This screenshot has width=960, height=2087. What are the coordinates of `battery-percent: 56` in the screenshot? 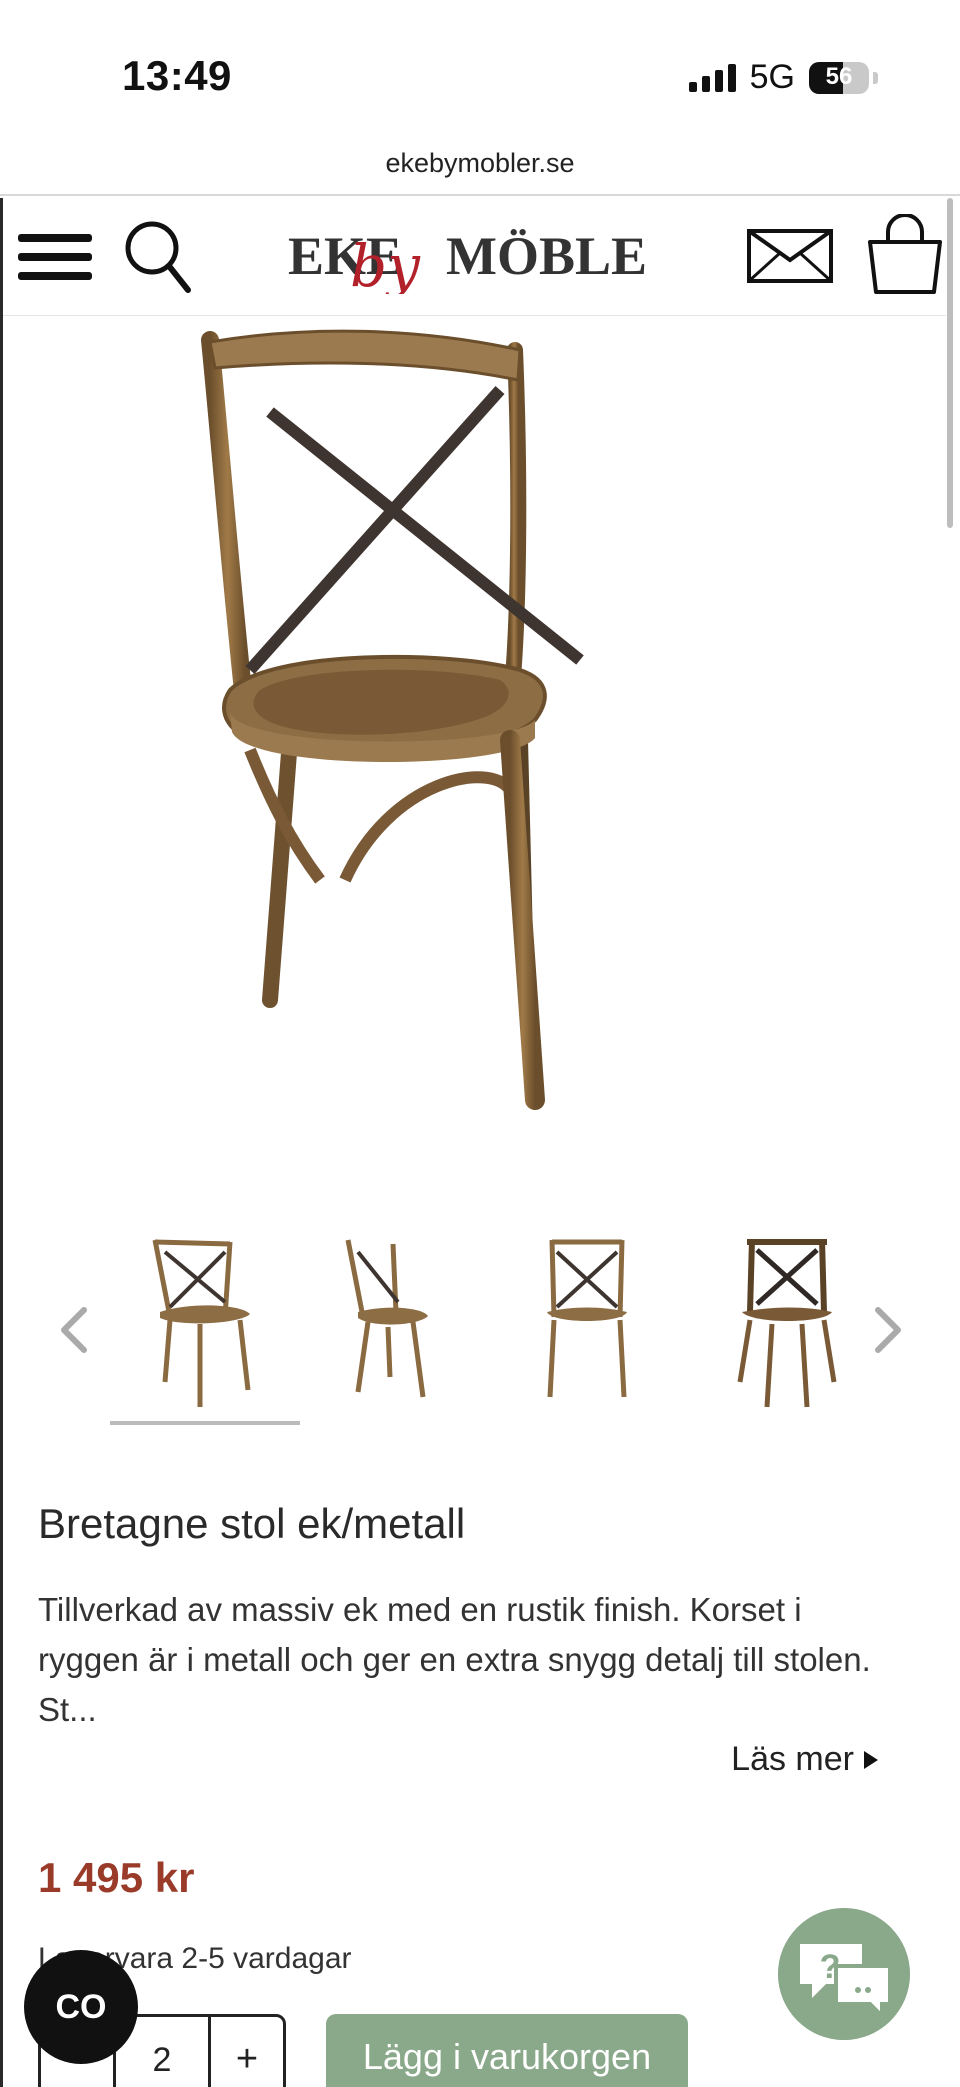 It's located at (839, 76).